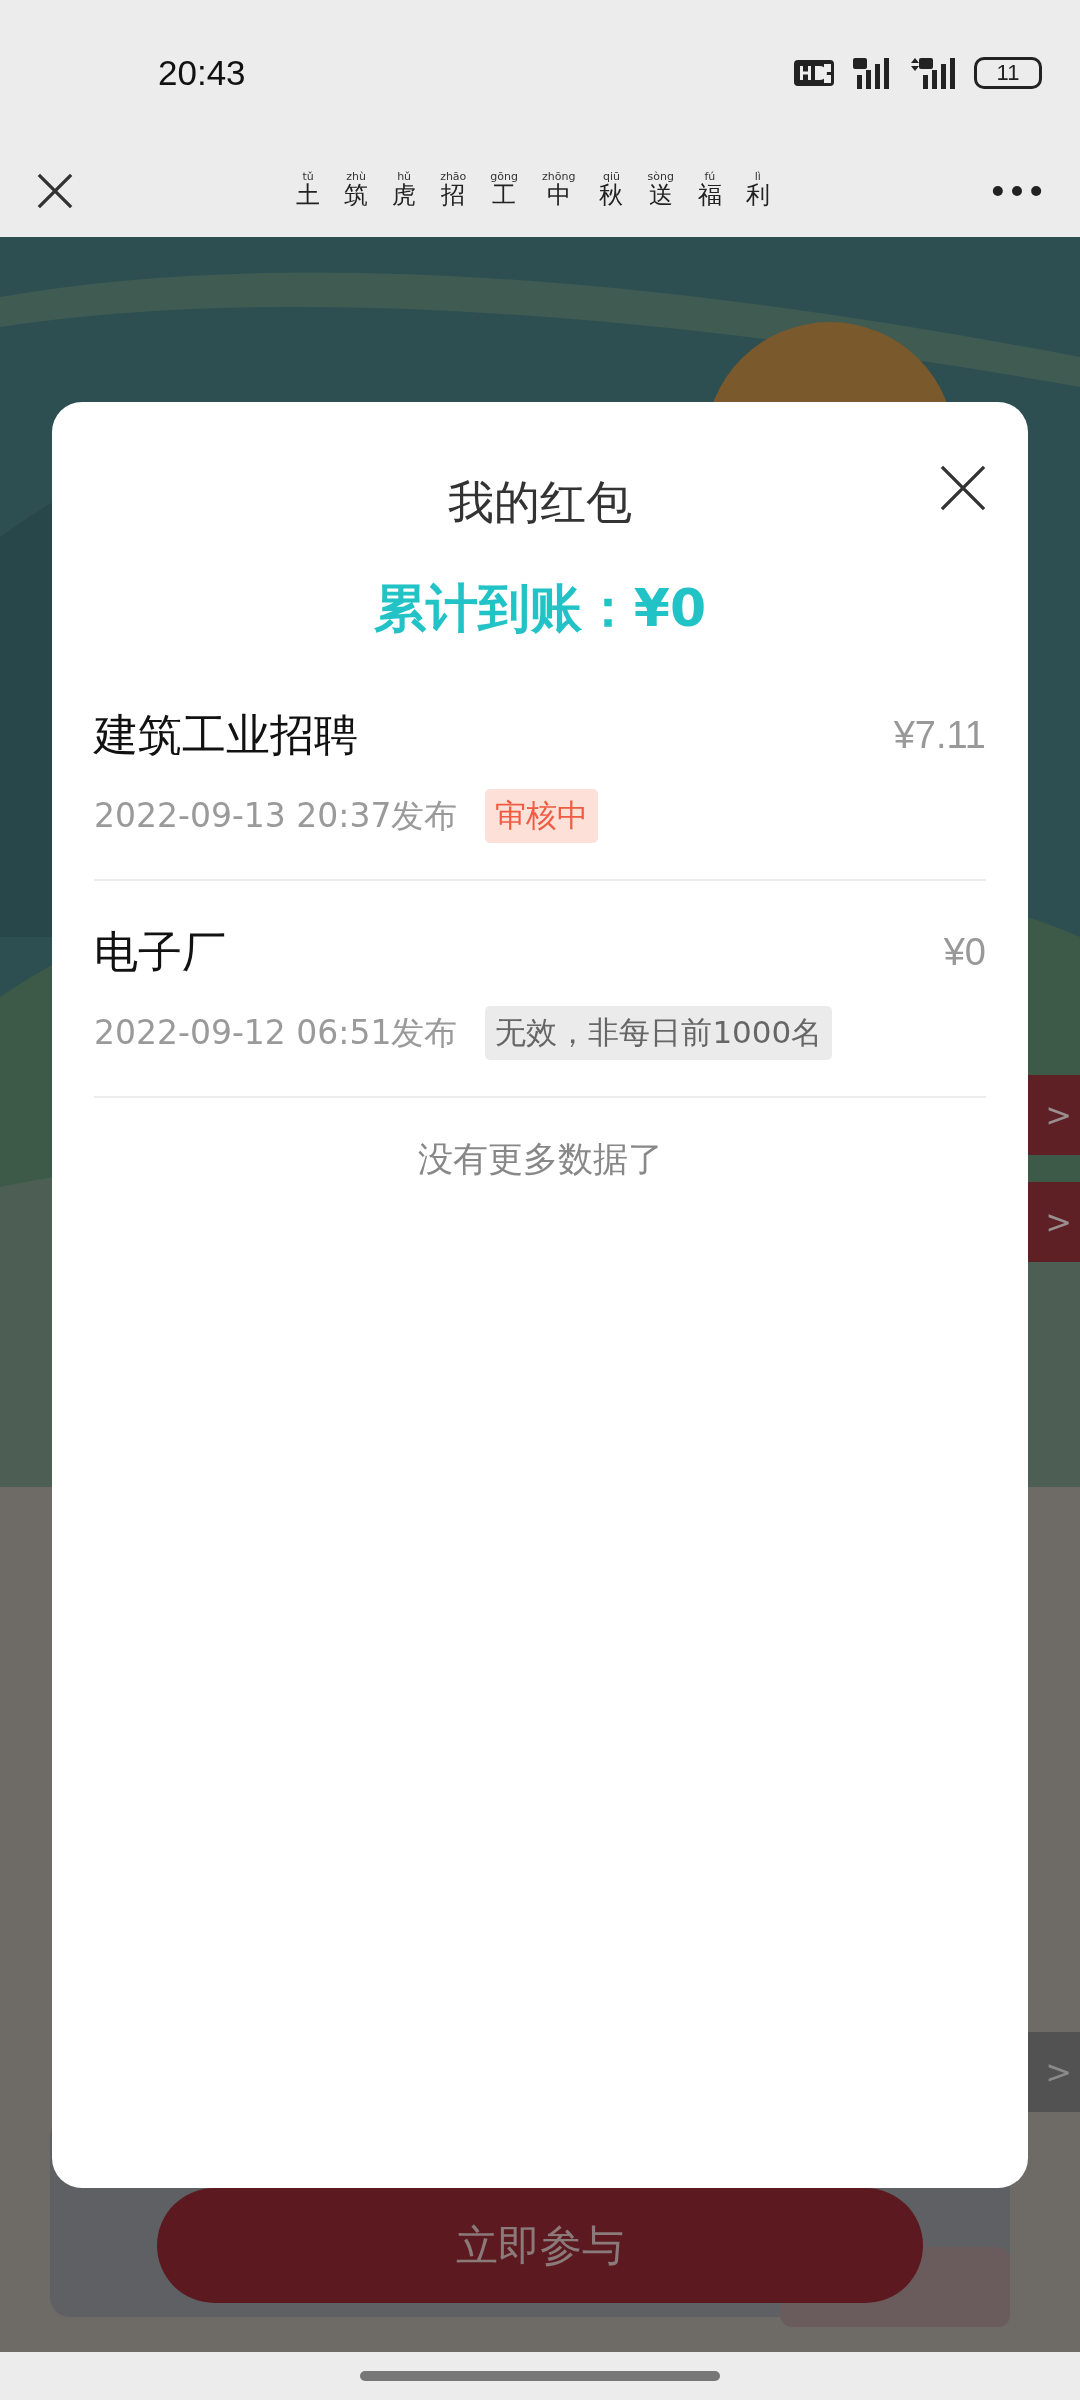 Image resolution: width=1080 pixels, height=2400 pixels. What do you see at coordinates (202, 72) in the screenshot?
I see `clock-time: 20:43` at bounding box center [202, 72].